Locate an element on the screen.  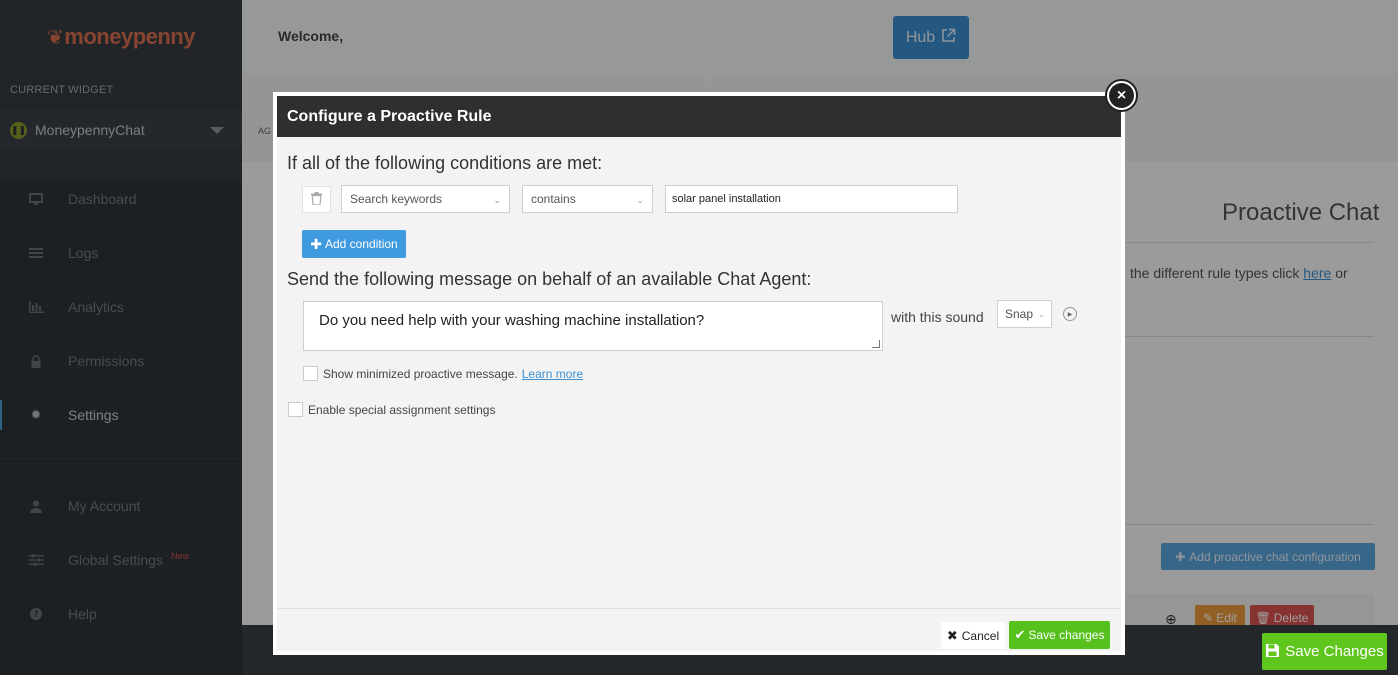
footer-divider is located at coordinates (699, 608).